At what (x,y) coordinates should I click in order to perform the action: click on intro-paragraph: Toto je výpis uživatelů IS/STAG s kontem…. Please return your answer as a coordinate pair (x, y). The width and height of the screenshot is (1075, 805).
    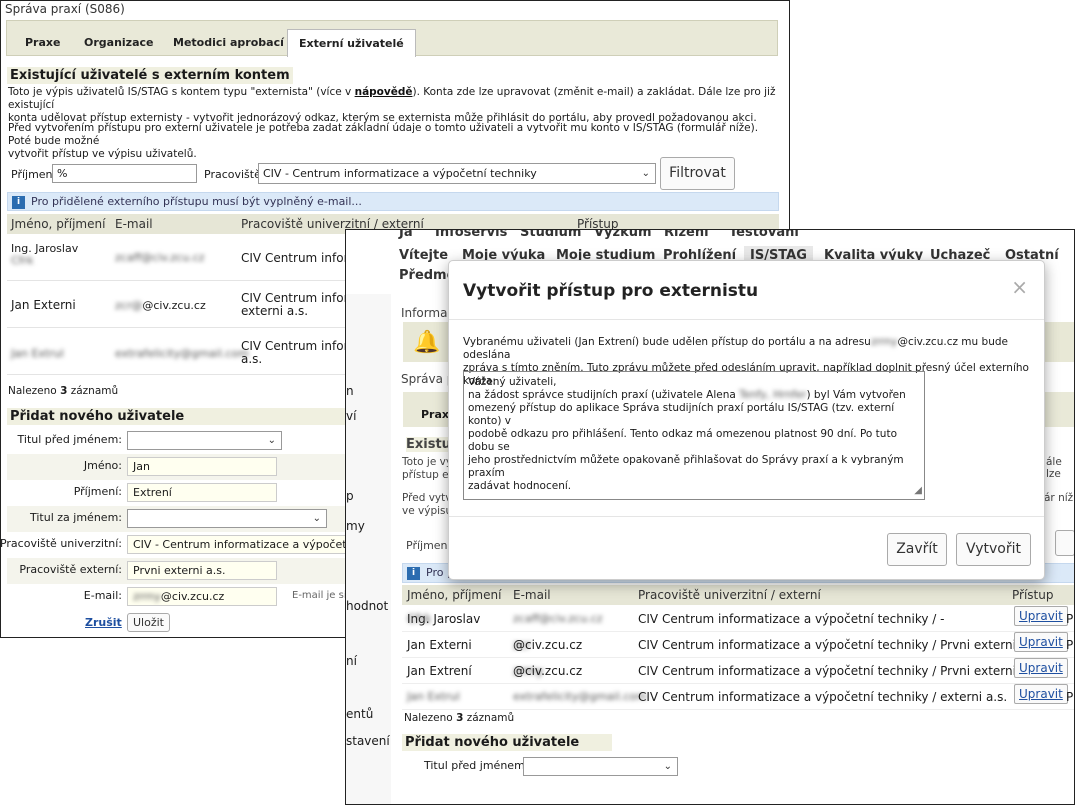
    Looking at the image, I should click on (392, 105).